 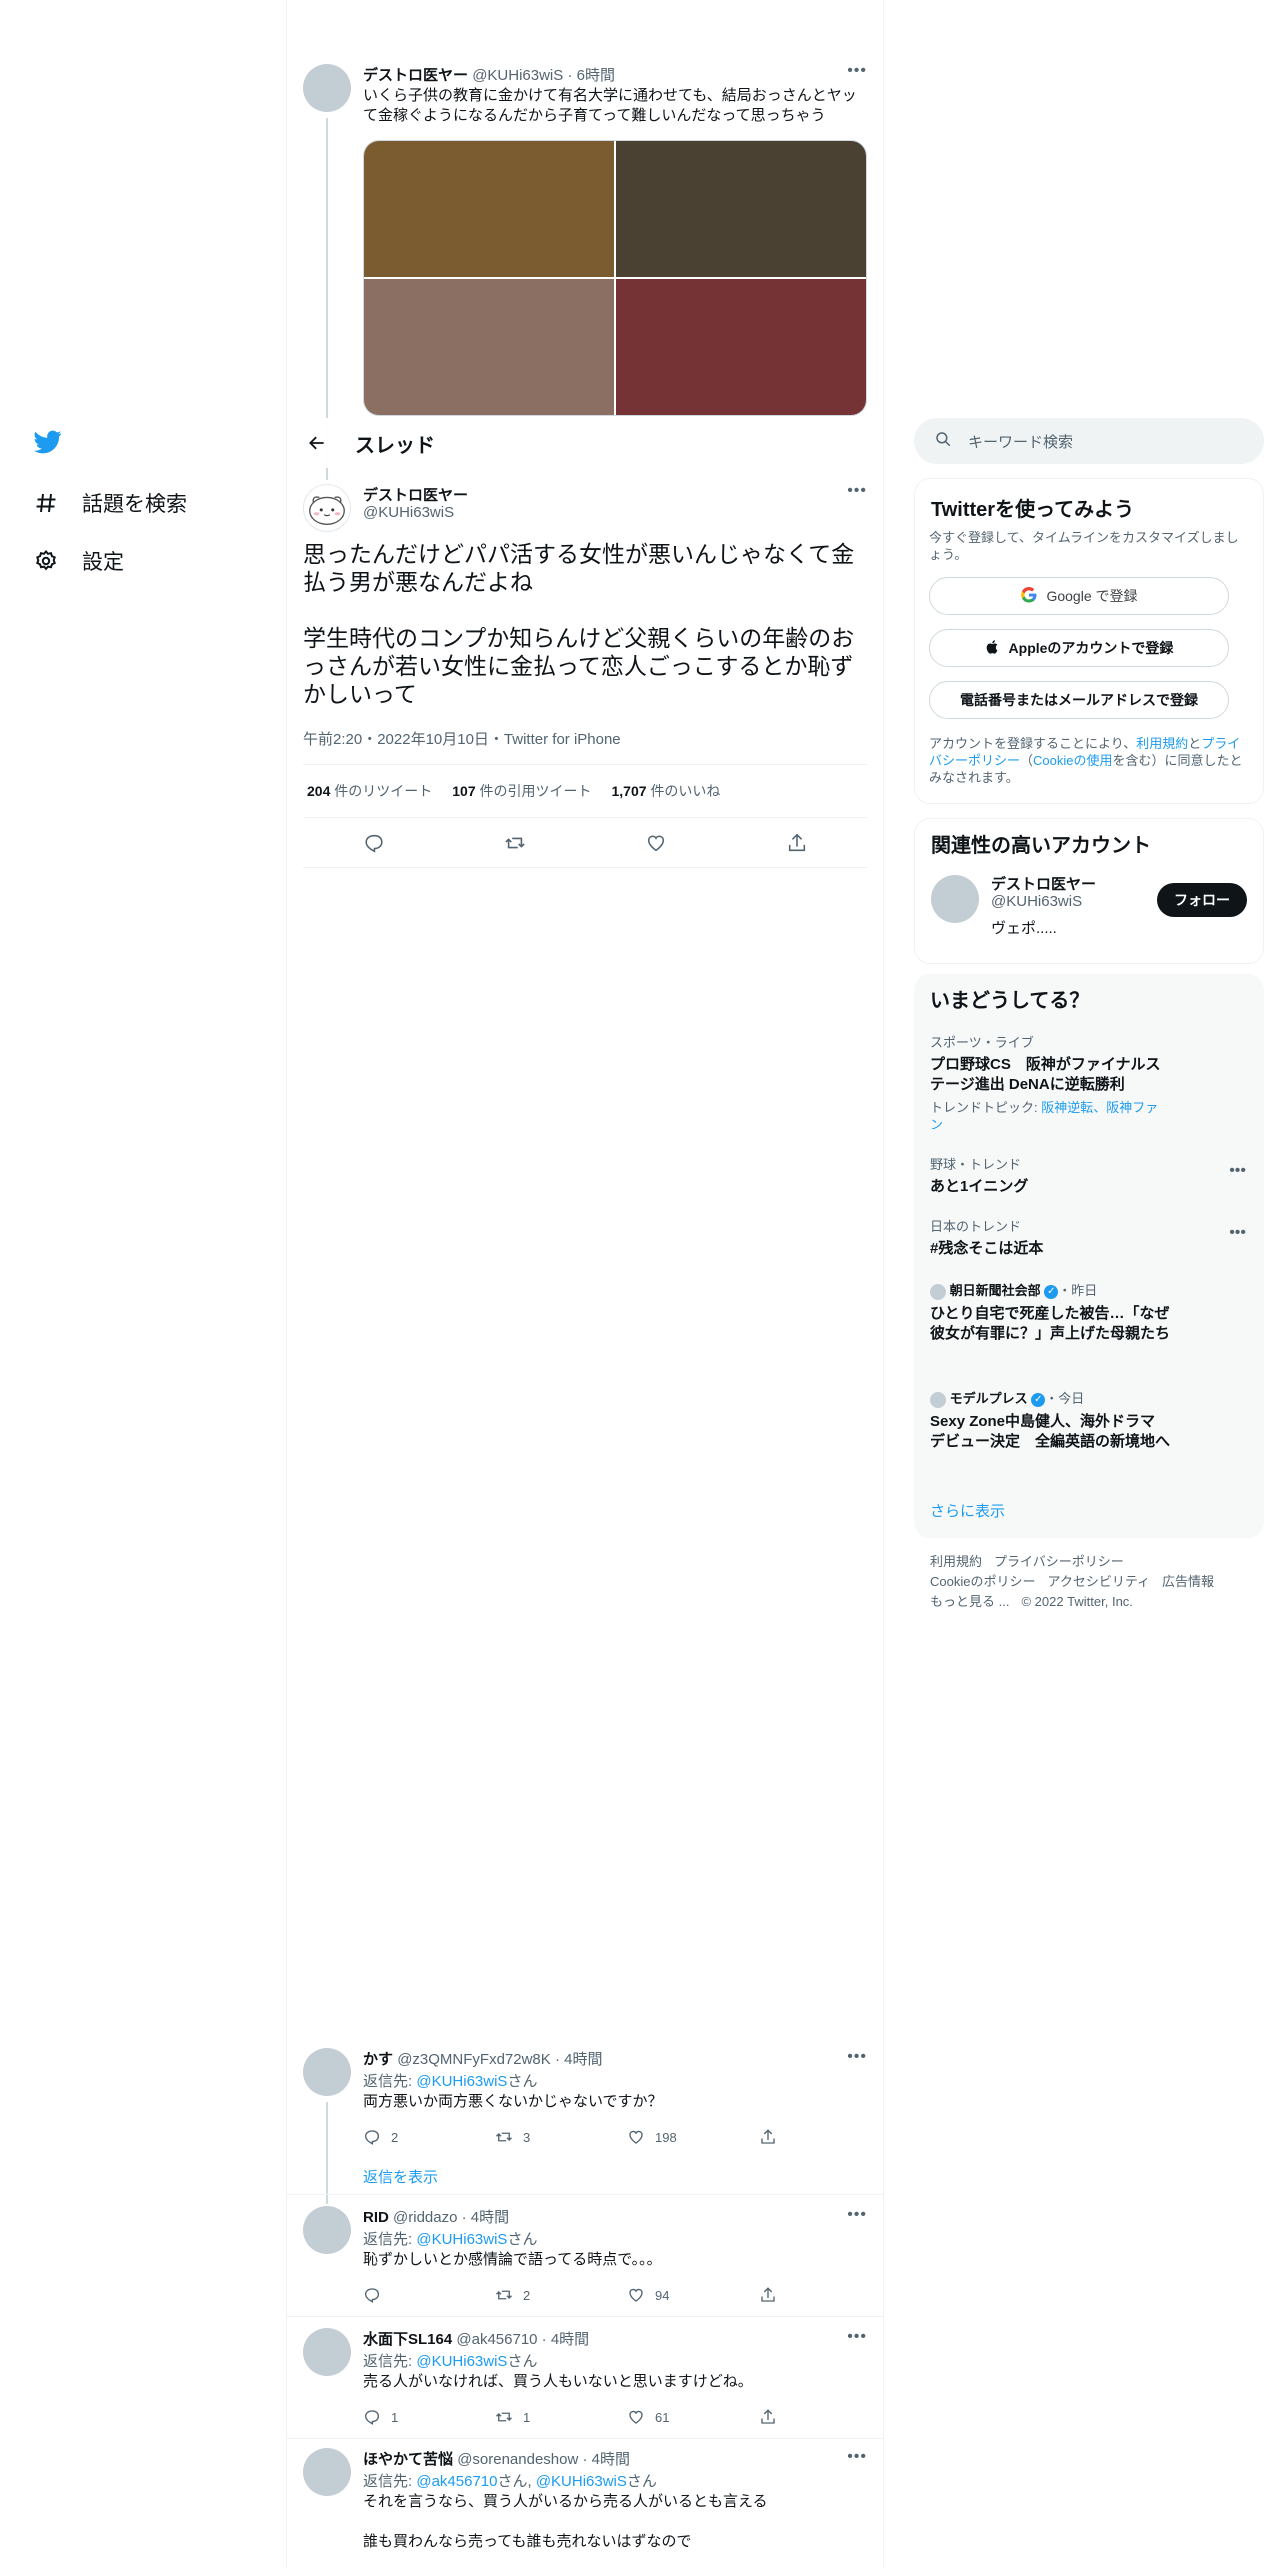 What do you see at coordinates (369, 791) in the screenshot?
I see `retweet-stat: 204 件のリツイート` at bounding box center [369, 791].